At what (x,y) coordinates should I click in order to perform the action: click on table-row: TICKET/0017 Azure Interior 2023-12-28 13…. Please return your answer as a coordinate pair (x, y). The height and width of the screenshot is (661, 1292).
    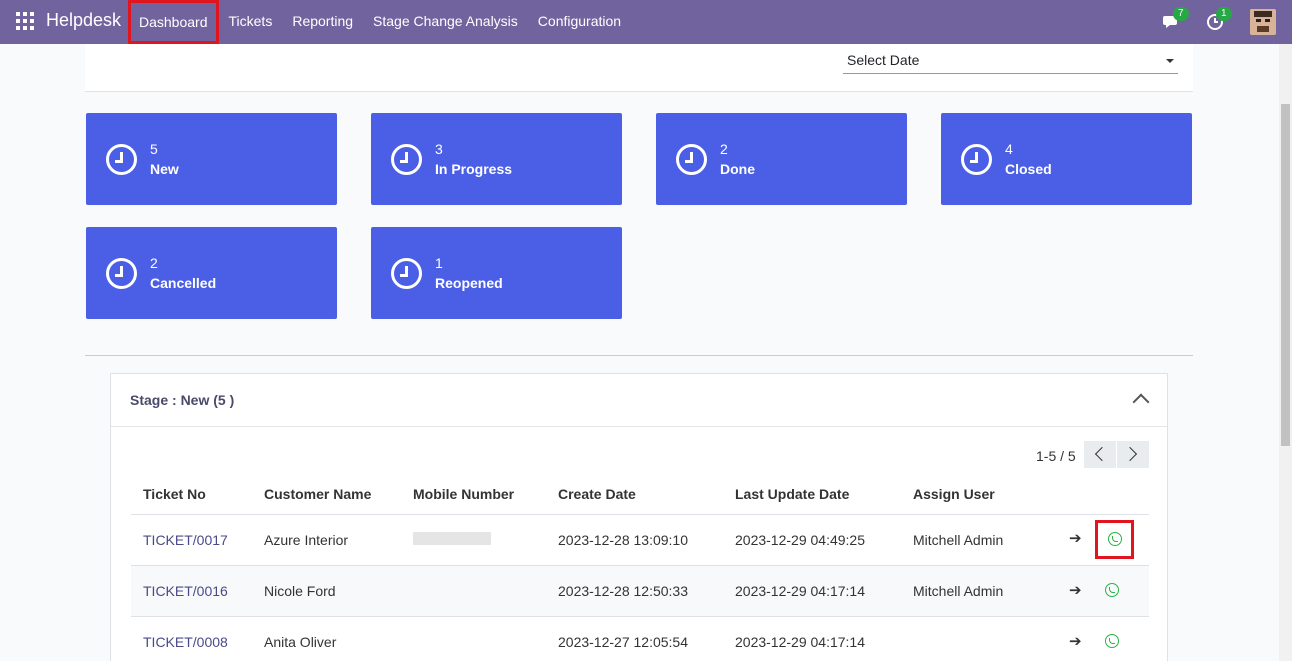
    Looking at the image, I should click on (640, 540).